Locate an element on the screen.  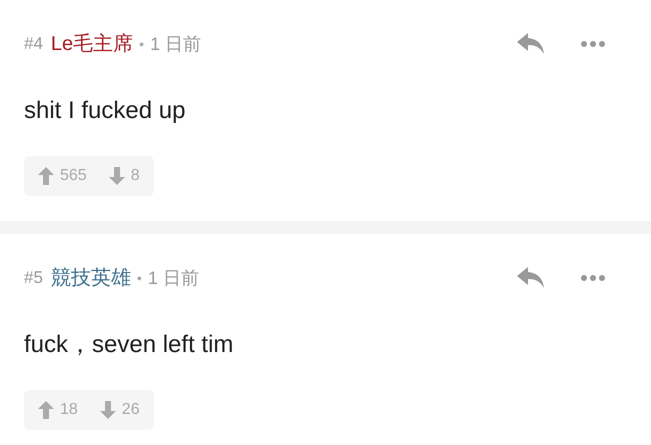
username-link: Le毛主席 is located at coordinates (92, 44).